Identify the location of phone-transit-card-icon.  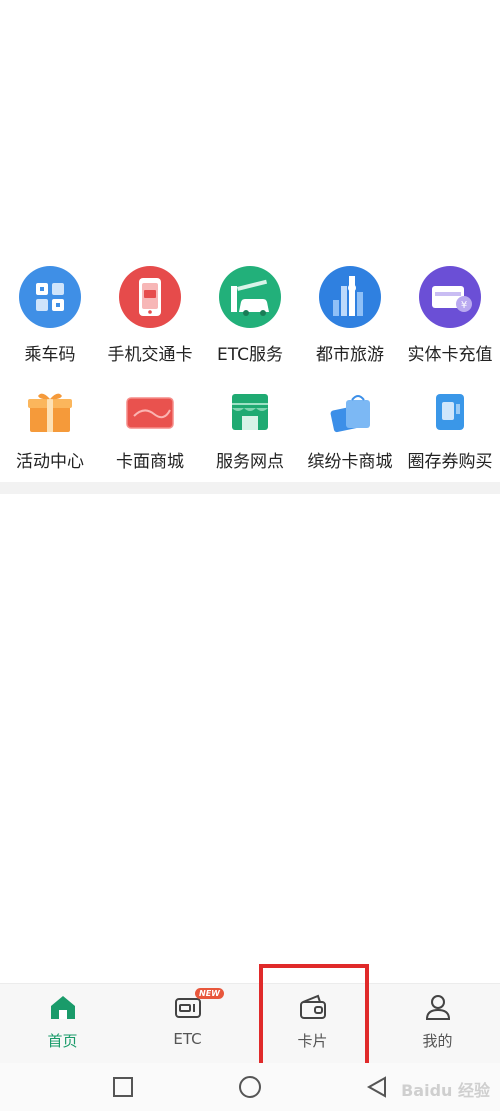
(150, 297).